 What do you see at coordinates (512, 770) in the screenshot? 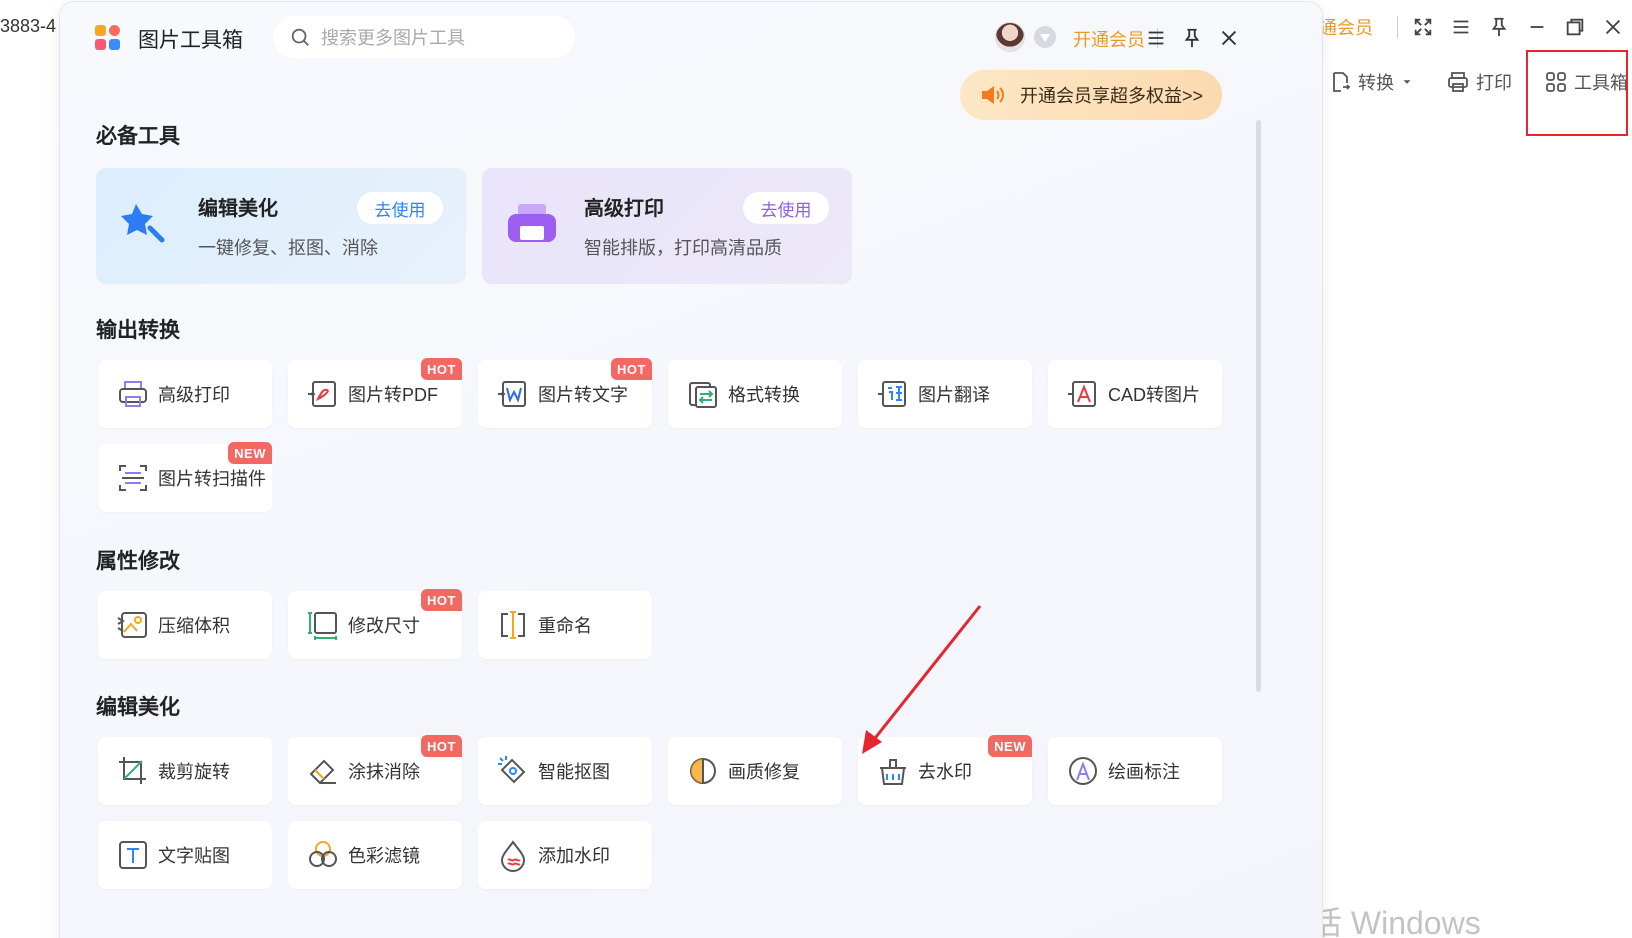
I see `cutout-icon` at bounding box center [512, 770].